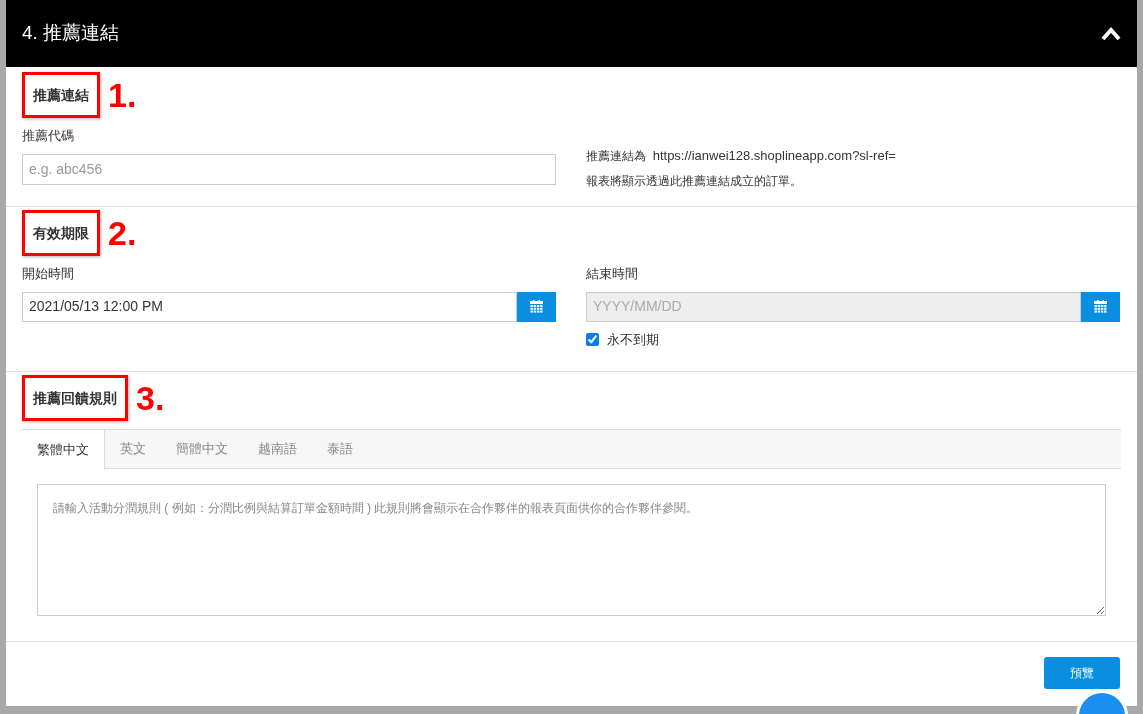  What do you see at coordinates (633, 339) in the screenshot?
I see `checkbox-label: 永不到期` at bounding box center [633, 339].